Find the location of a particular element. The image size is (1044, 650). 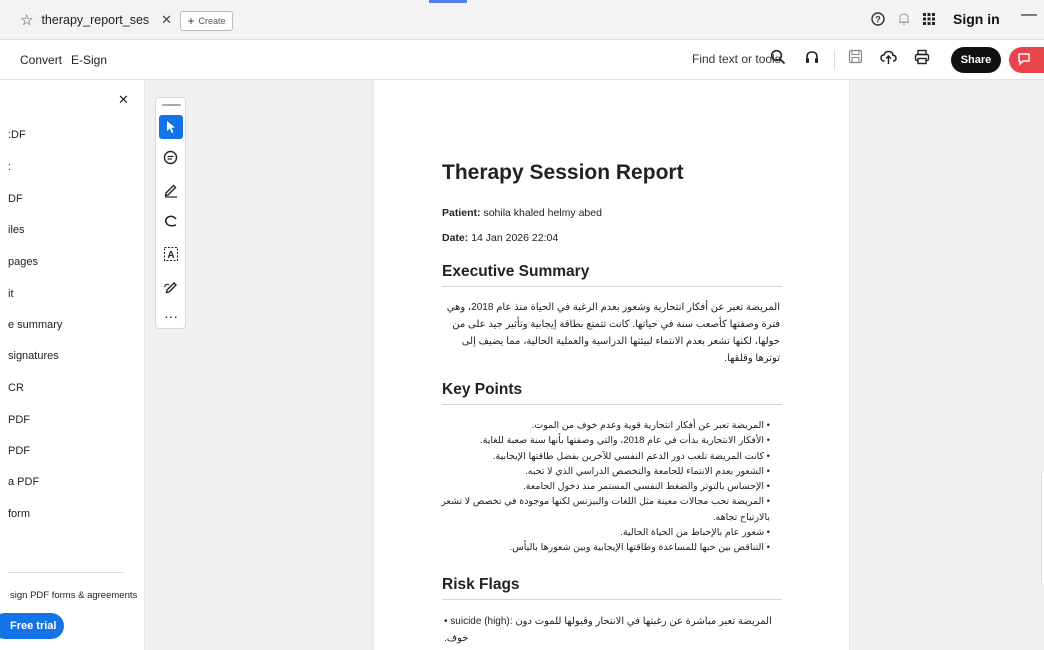

sidebar-item-4: iles is located at coordinates (16, 230).